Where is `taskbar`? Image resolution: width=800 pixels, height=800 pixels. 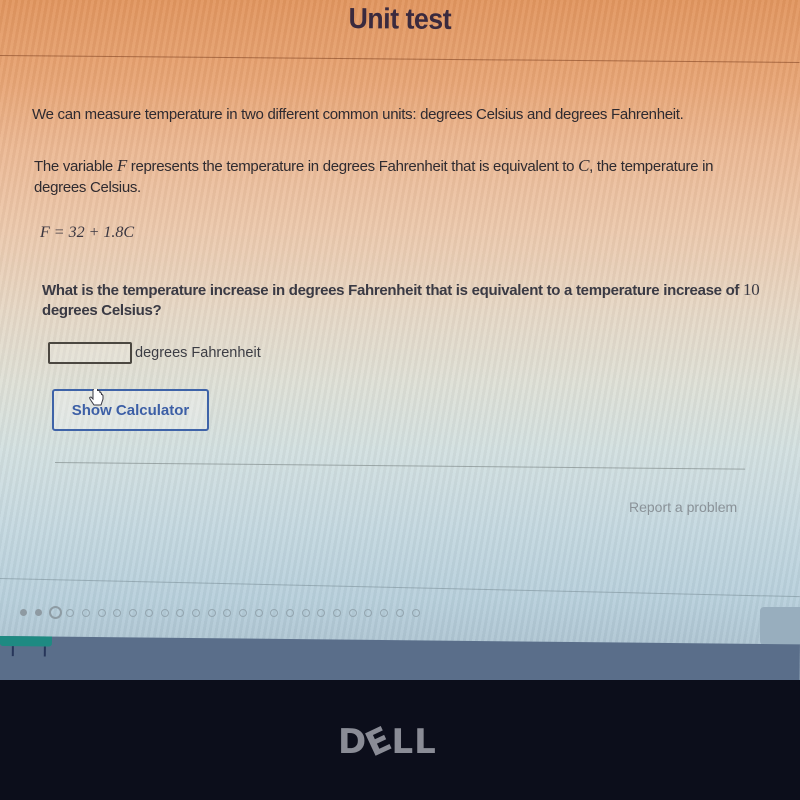 taskbar is located at coordinates (400, 658).